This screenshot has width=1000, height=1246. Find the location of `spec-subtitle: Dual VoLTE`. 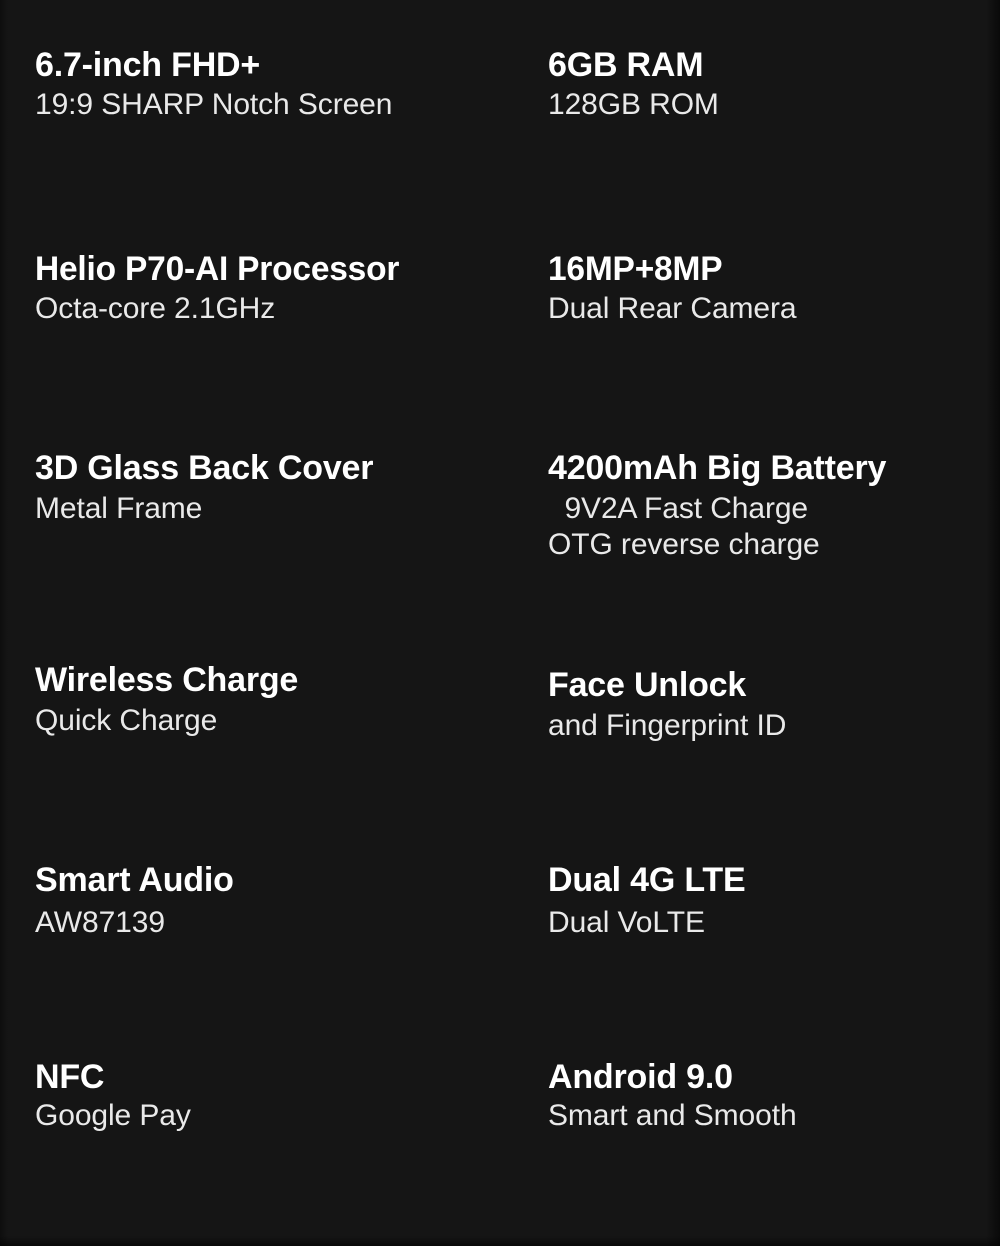

spec-subtitle: Dual VoLTE is located at coordinates (626, 923).